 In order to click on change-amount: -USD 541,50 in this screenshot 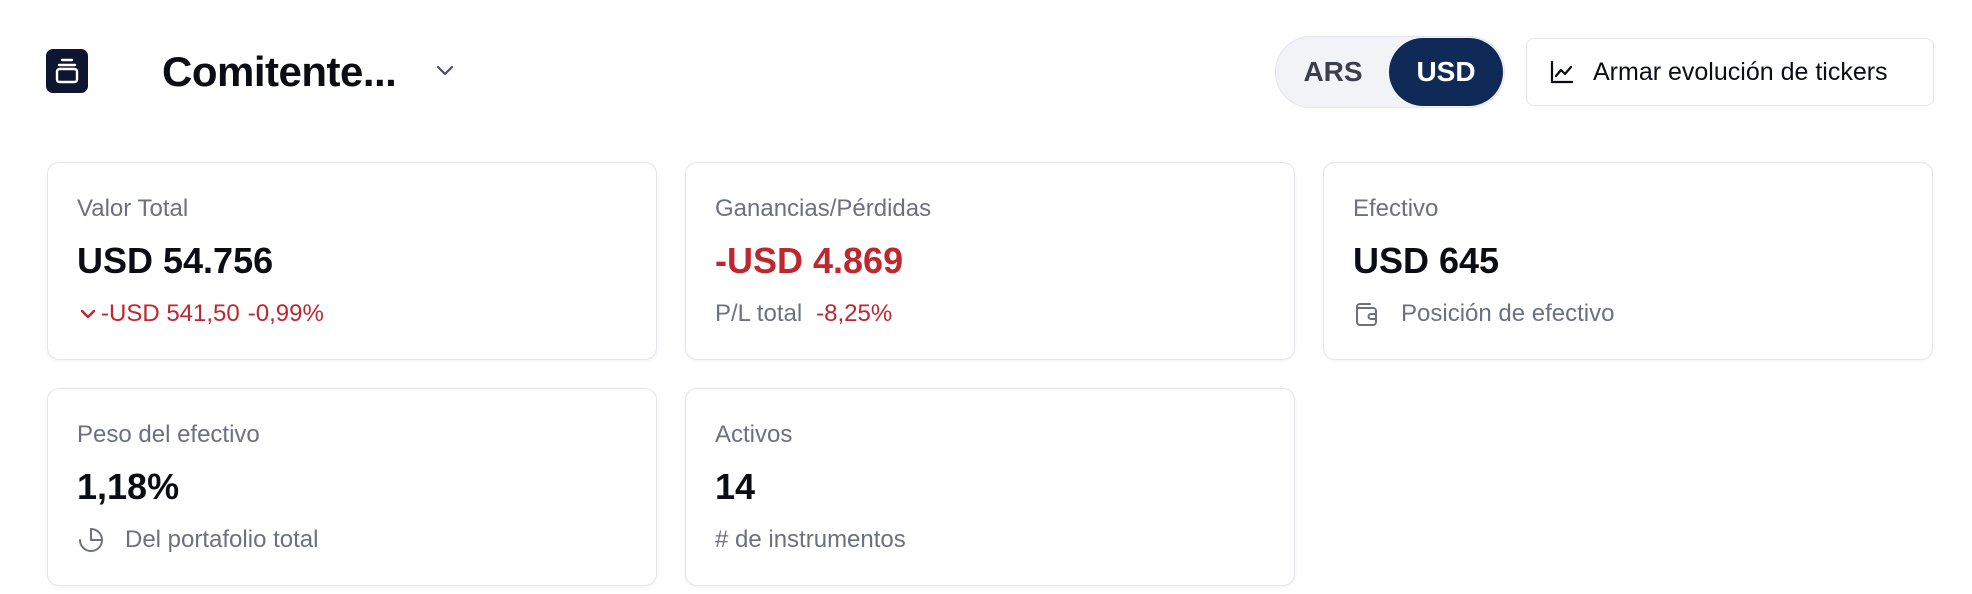, I will do `click(170, 313)`.